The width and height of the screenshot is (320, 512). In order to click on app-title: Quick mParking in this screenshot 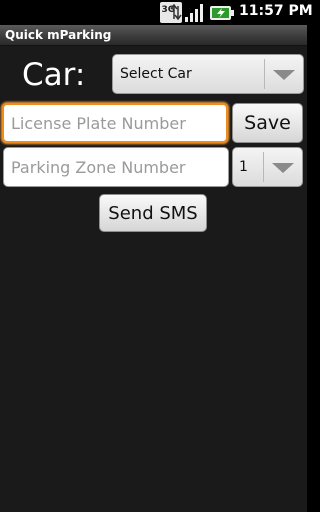, I will do `click(58, 35)`.